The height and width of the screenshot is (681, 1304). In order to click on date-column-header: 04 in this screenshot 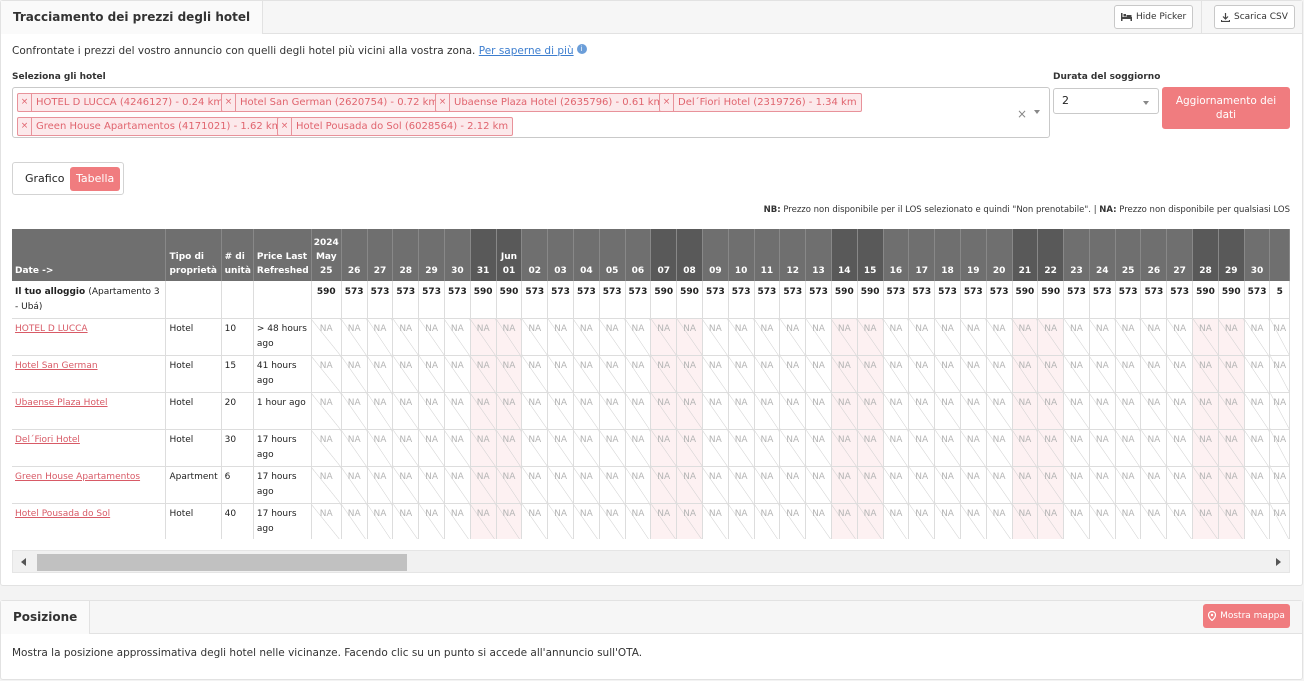, I will do `click(586, 255)`.